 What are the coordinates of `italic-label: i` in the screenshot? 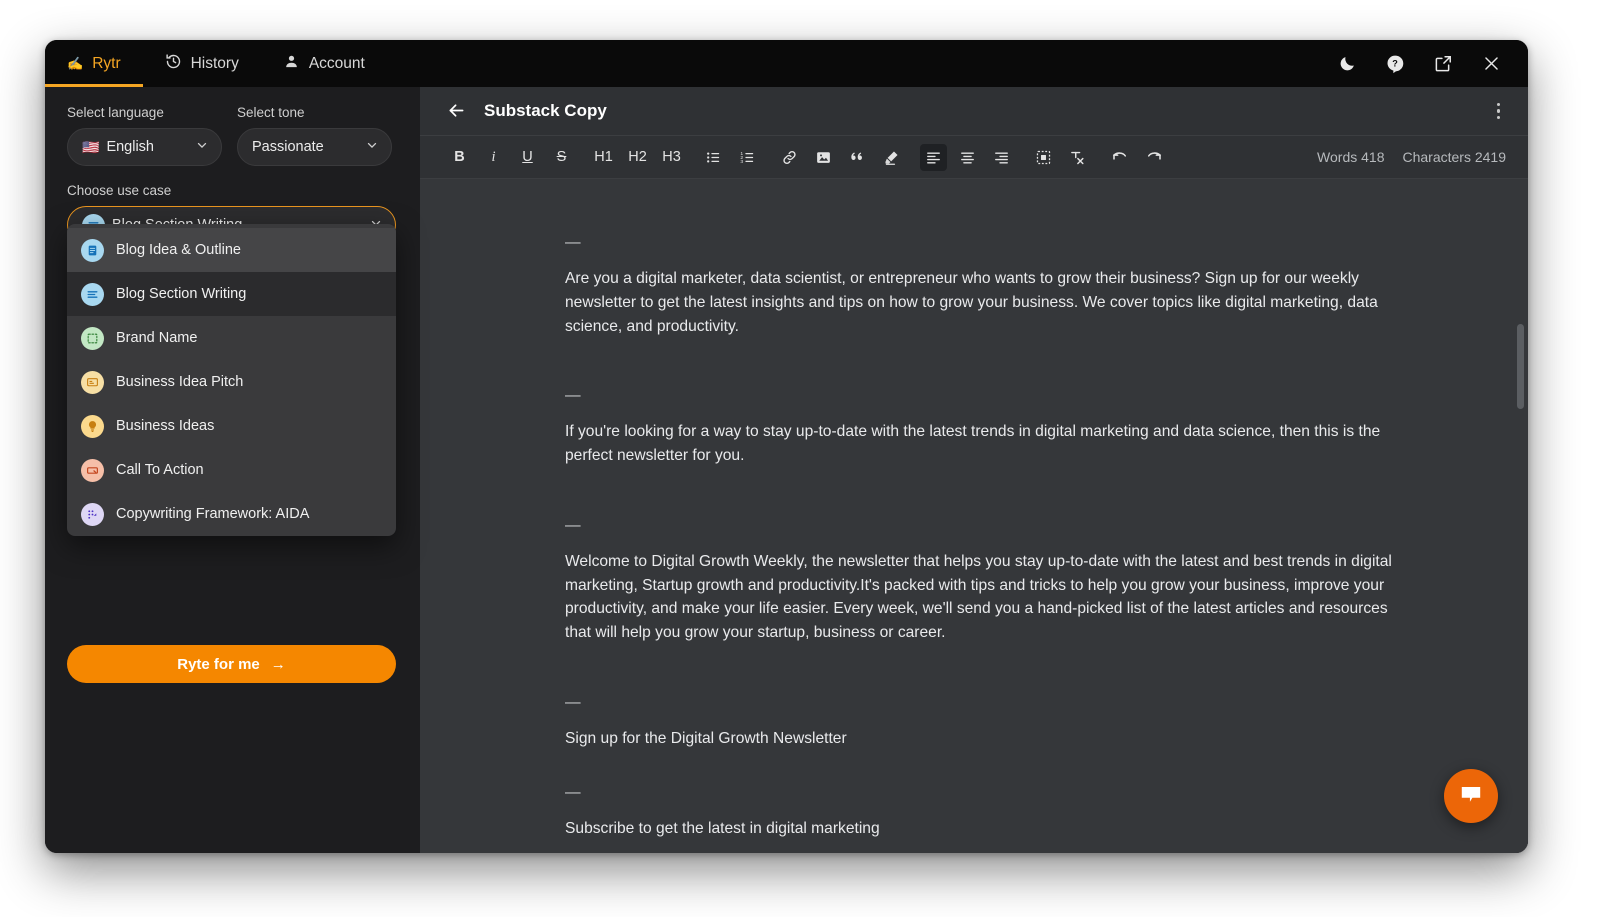 It's located at (493, 156).